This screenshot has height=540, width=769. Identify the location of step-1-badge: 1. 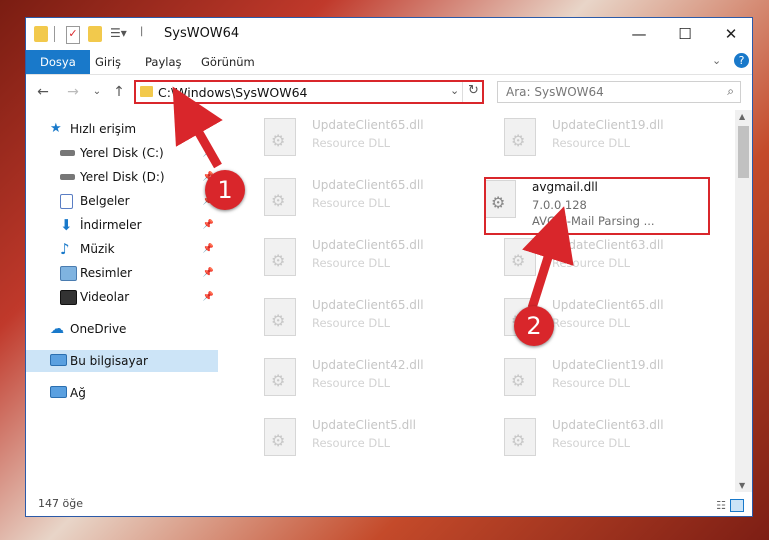
(225, 190).